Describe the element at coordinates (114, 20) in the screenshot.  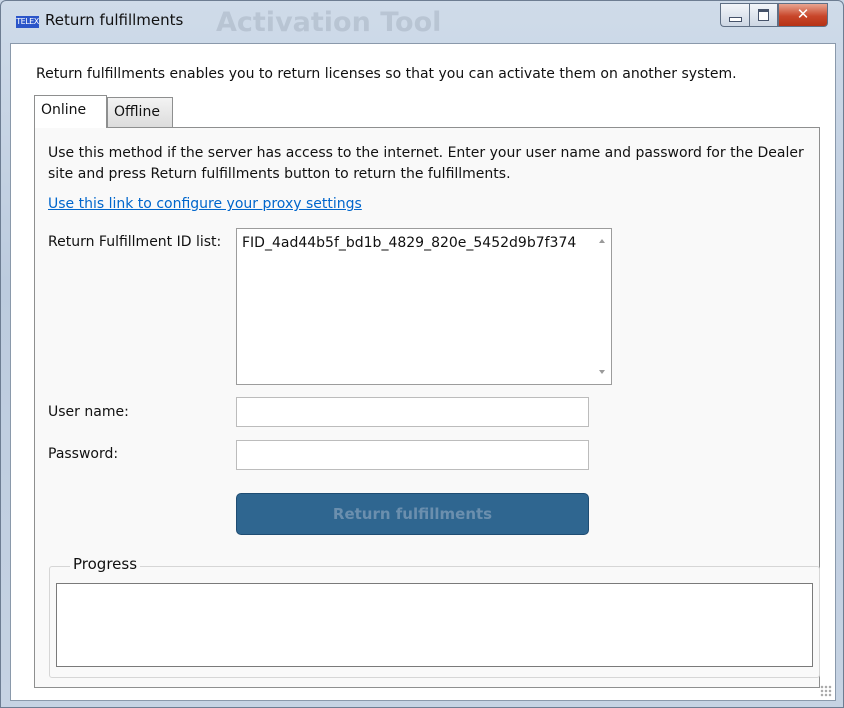
I see `window-title: Return fulfillments` at that location.